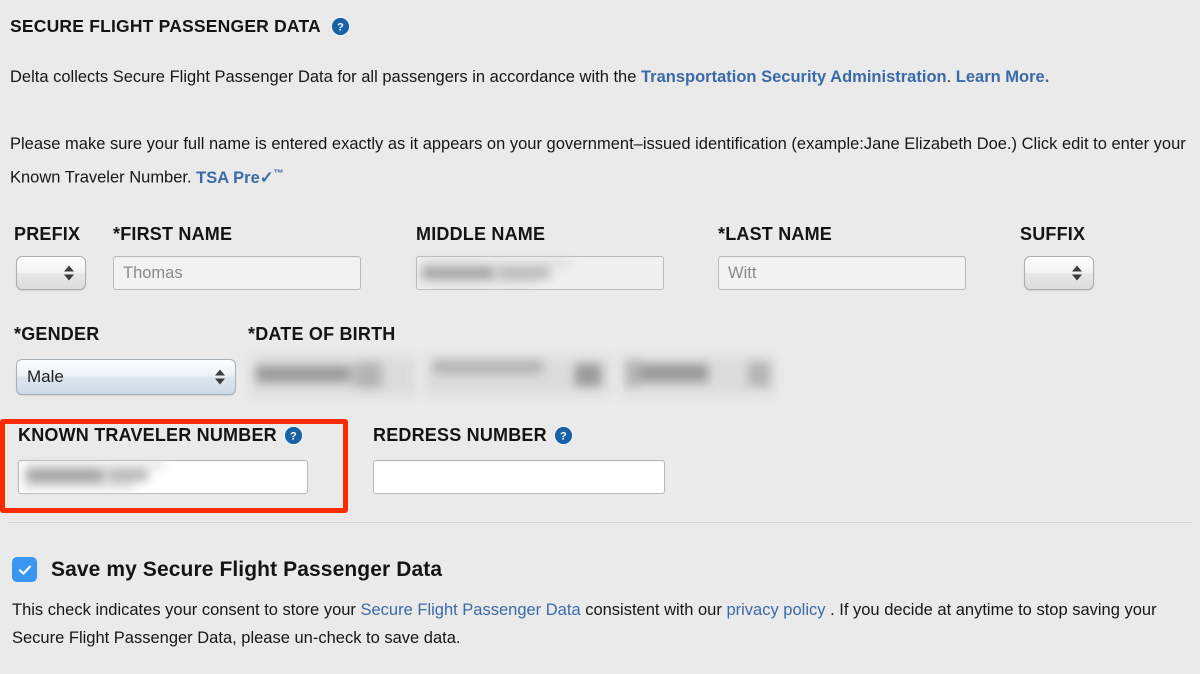 The height and width of the screenshot is (674, 1200). What do you see at coordinates (235, 177) in the screenshot?
I see `tsa-precheck-label: TSA Pre✓` at bounding box center [235, 177].